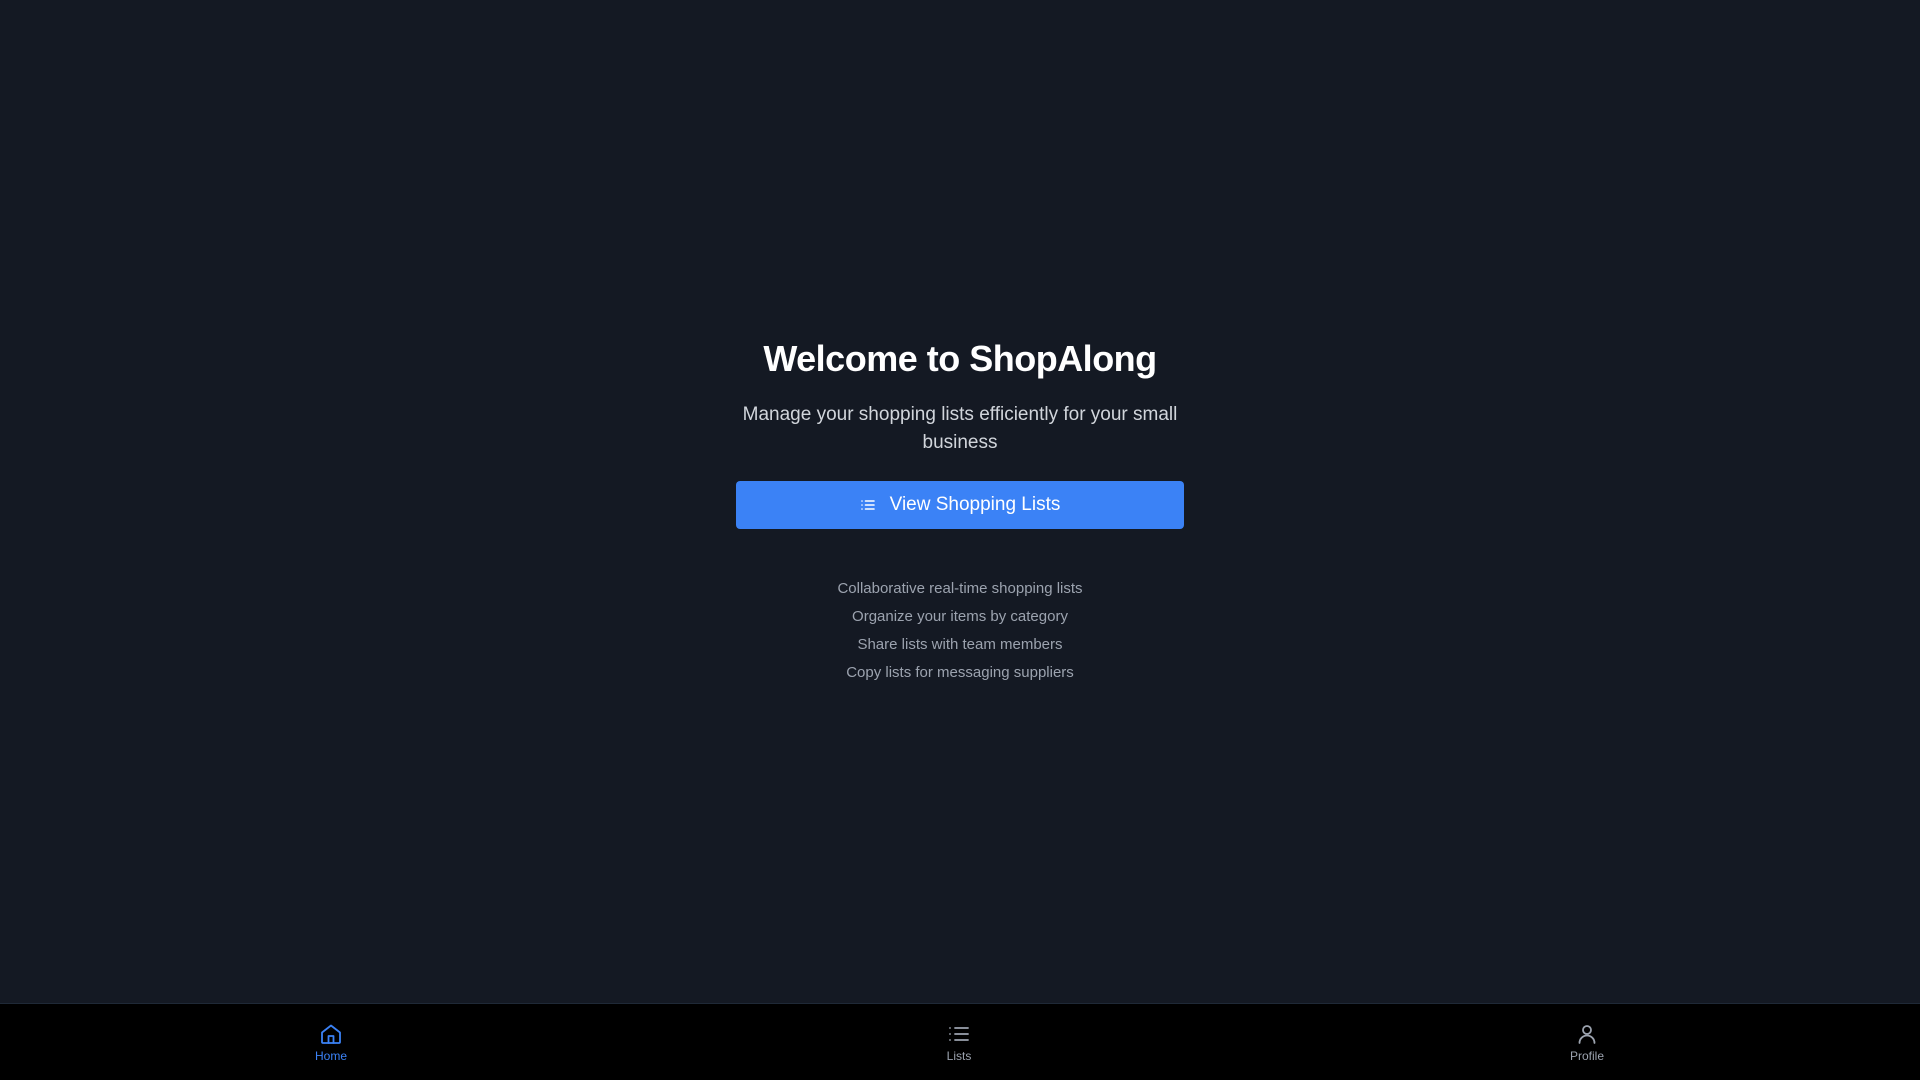 The width and height of the screenshot is (1920, 1080). Describe the element at coordinates (975, 504) in the screenshot. I see `view-shopping-lists-label: View Shopping Lists` at that location.